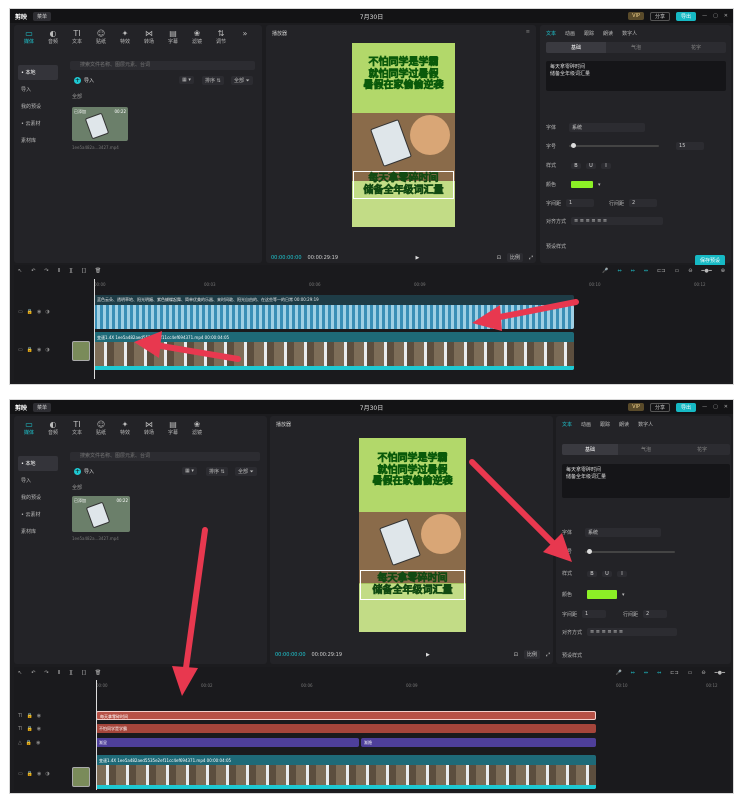 The width and height of the screenshot is (742, 804). I want to click on audio-waveform-clip, so click(334, 317).